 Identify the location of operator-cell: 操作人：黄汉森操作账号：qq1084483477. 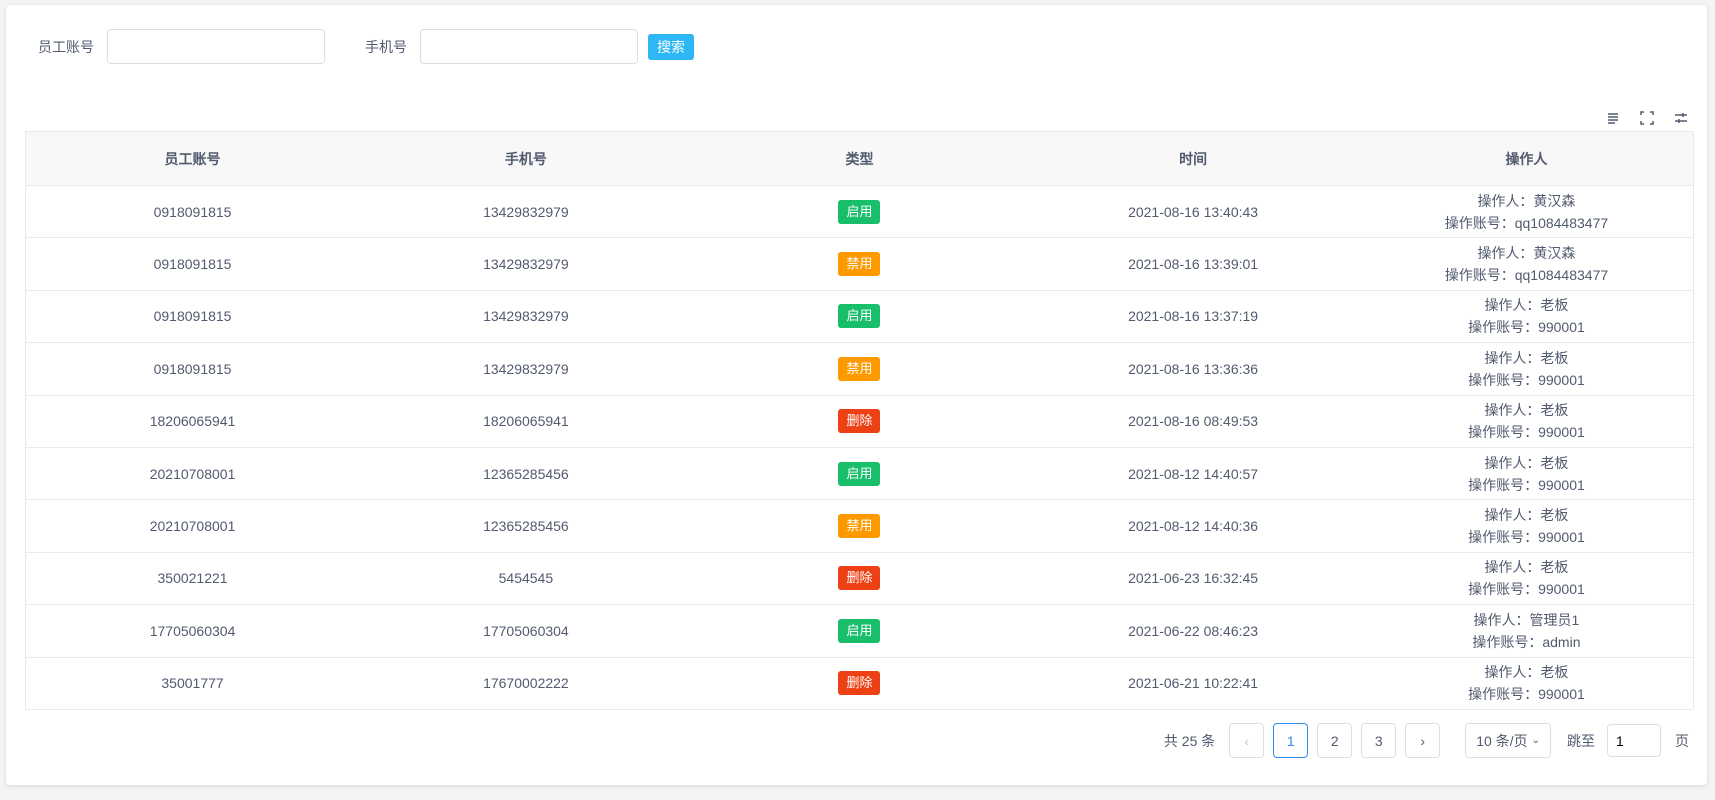
(1526, 212).